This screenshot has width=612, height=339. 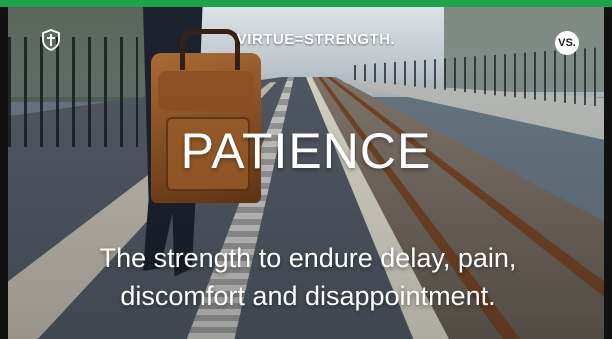 I want to click on accent-top-bar, so click(x=306, y=3).